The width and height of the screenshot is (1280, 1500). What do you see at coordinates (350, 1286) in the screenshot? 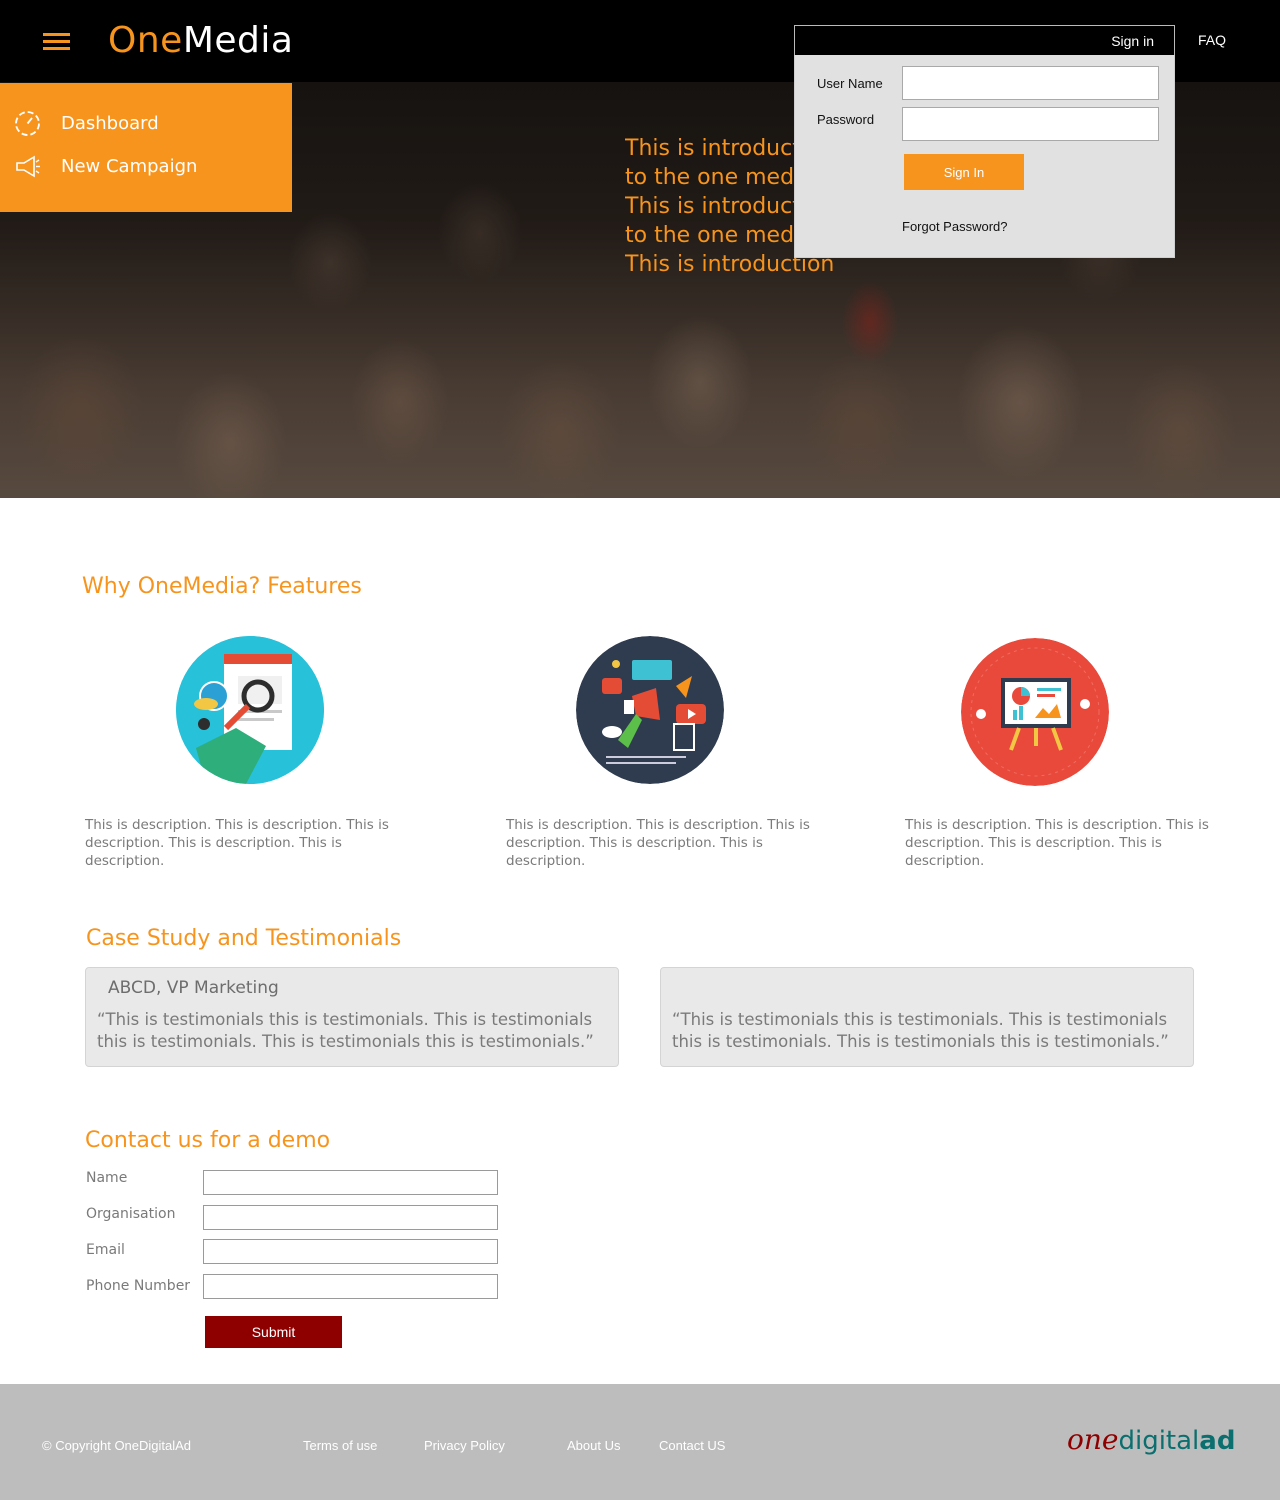
I see `contact-phone-input` at bounding box center [350, 1286].